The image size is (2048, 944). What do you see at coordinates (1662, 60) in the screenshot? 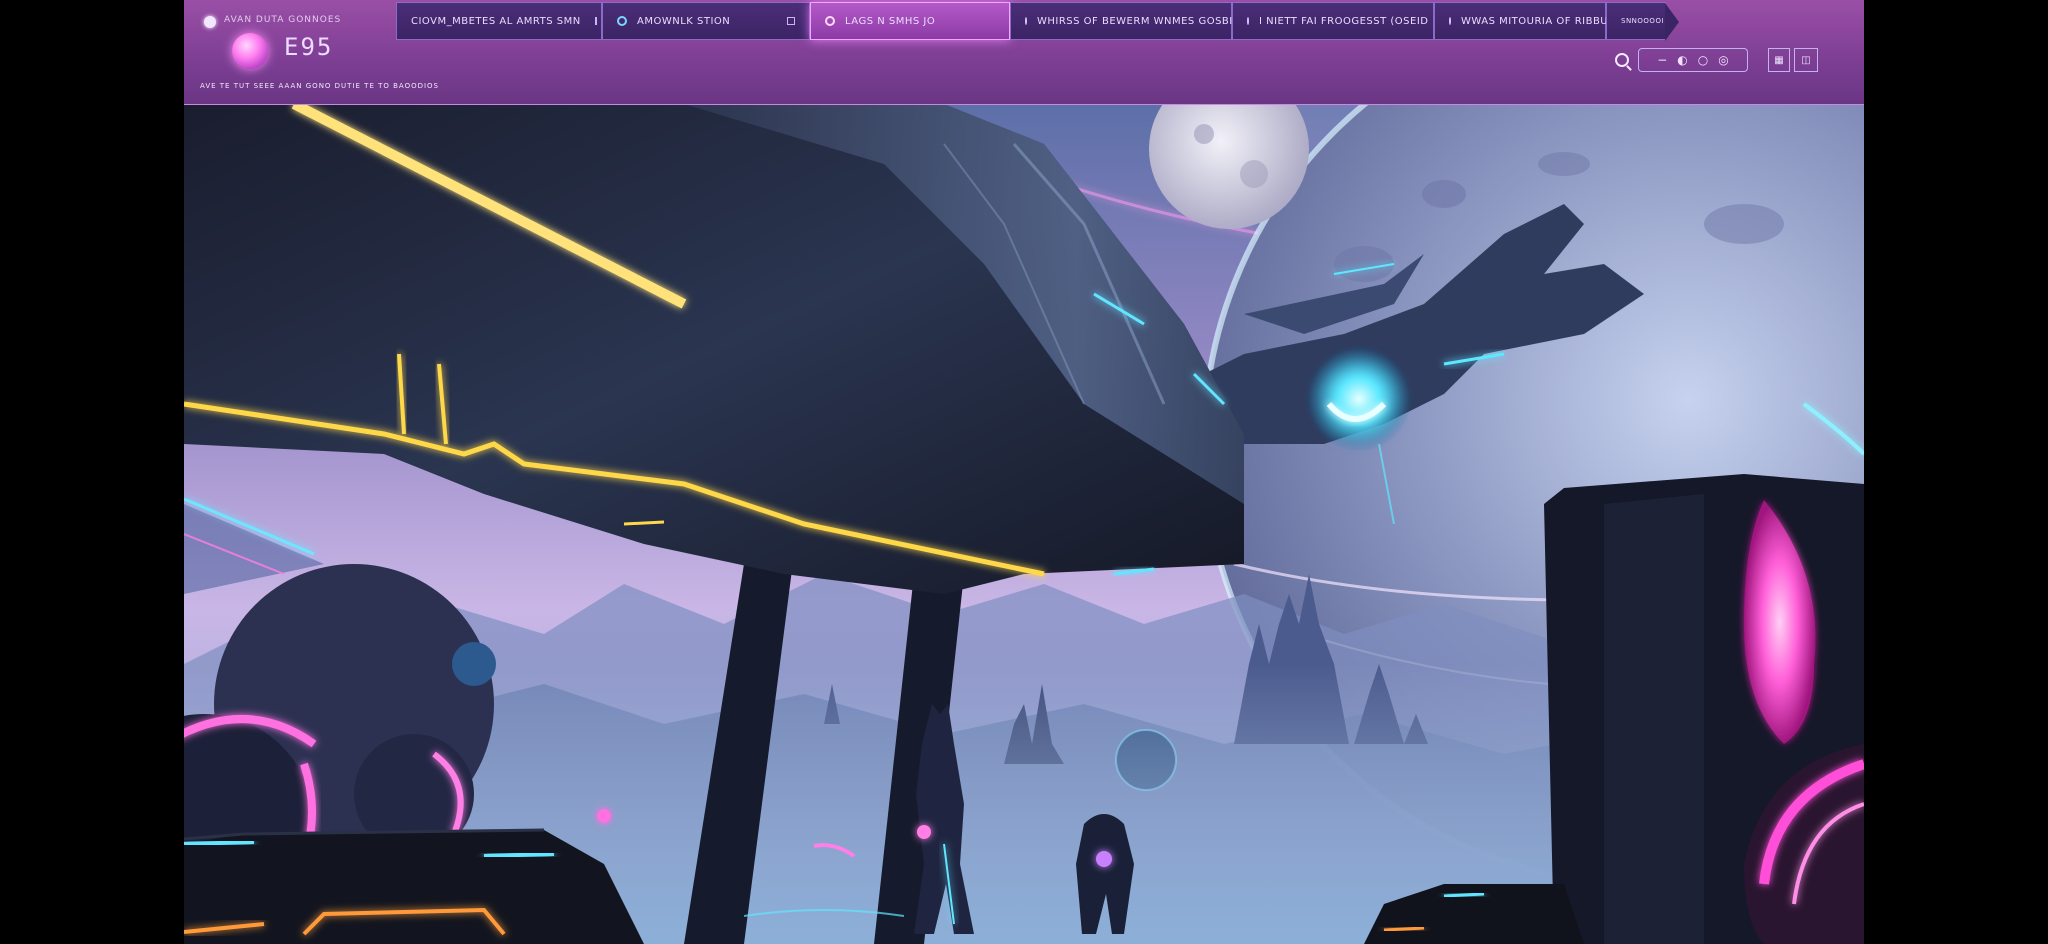
I see `minus-icon: −` at bounding box center [1662, 60].